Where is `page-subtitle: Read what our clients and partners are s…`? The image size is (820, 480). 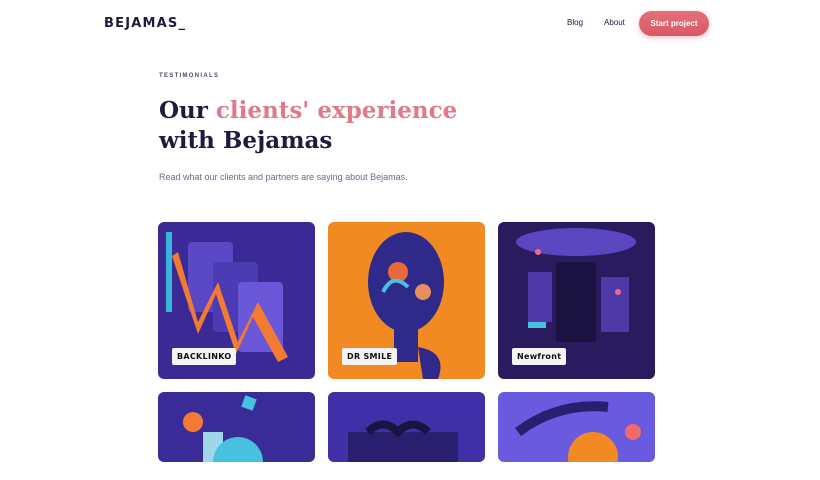
page-subtitle: Read what our clients and partners are s… is located at coordinates (283, 177).